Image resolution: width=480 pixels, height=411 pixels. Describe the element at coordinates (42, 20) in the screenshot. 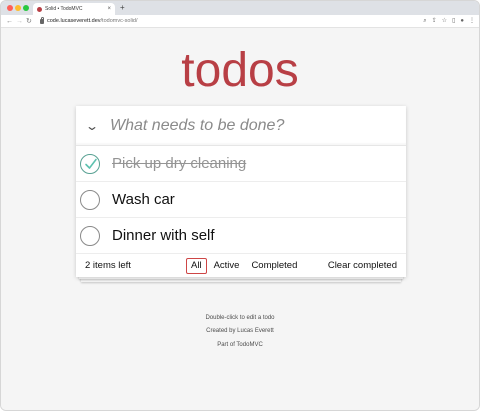

I see `lock-icon` at that location.